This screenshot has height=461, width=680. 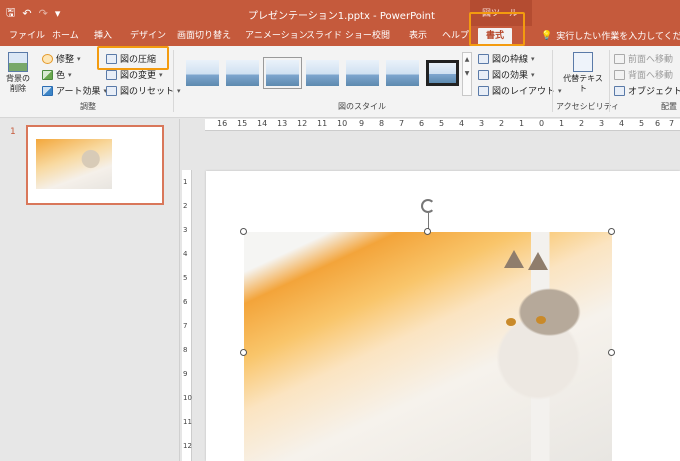 What do you see at coordinates (10, 13) in the screenshot?
I see `save-icon: 🖫` at bounding box center [10, 13].